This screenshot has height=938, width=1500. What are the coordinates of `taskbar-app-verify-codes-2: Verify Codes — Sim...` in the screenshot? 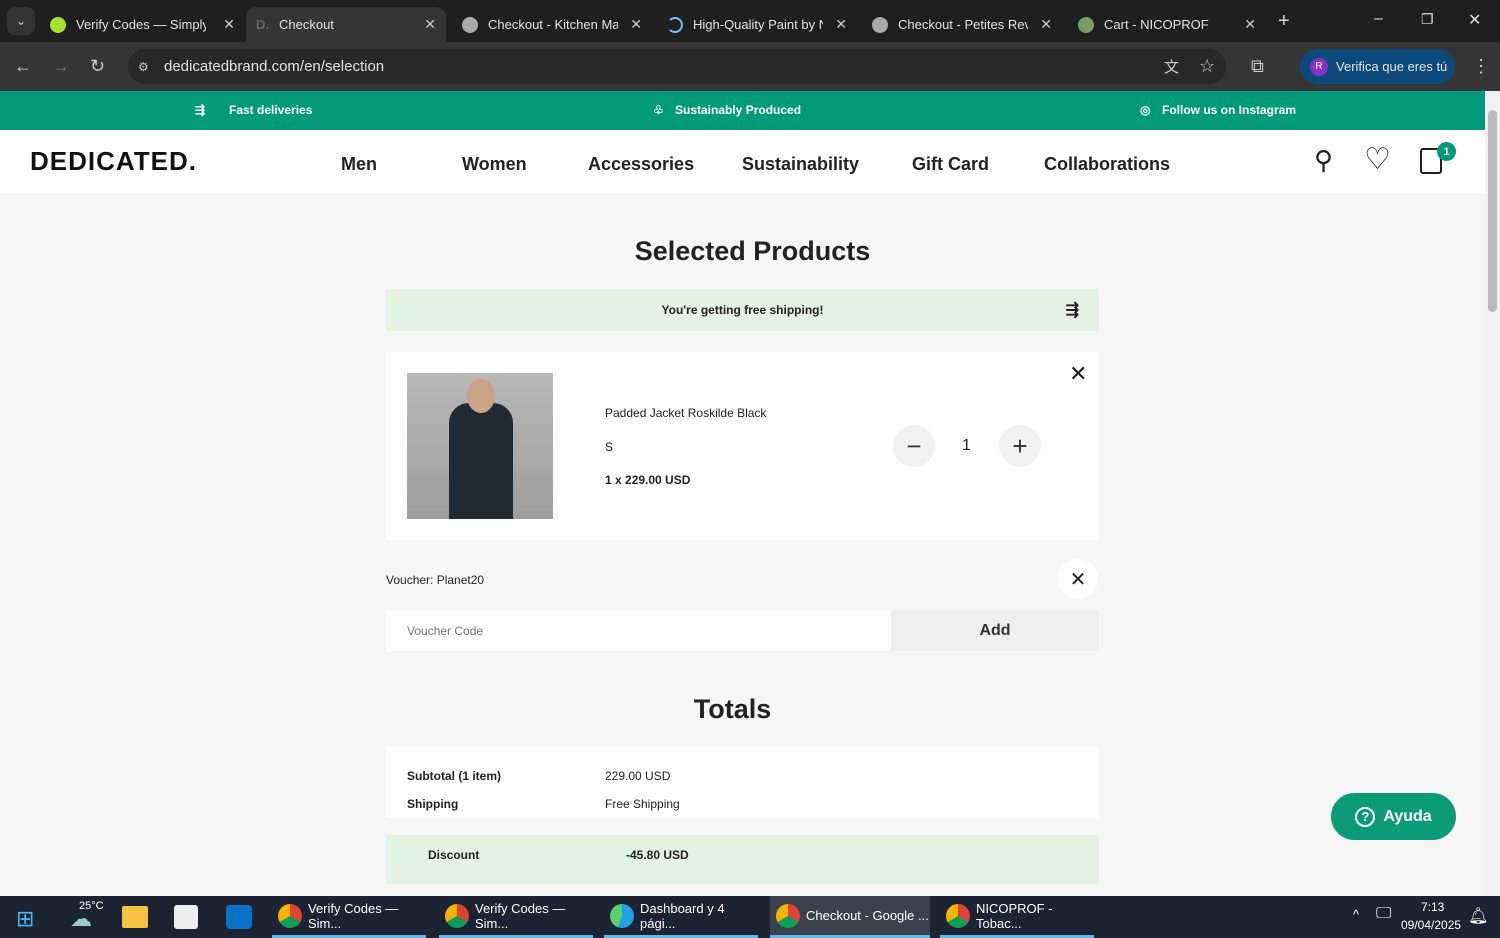 It's located at (516, 917).